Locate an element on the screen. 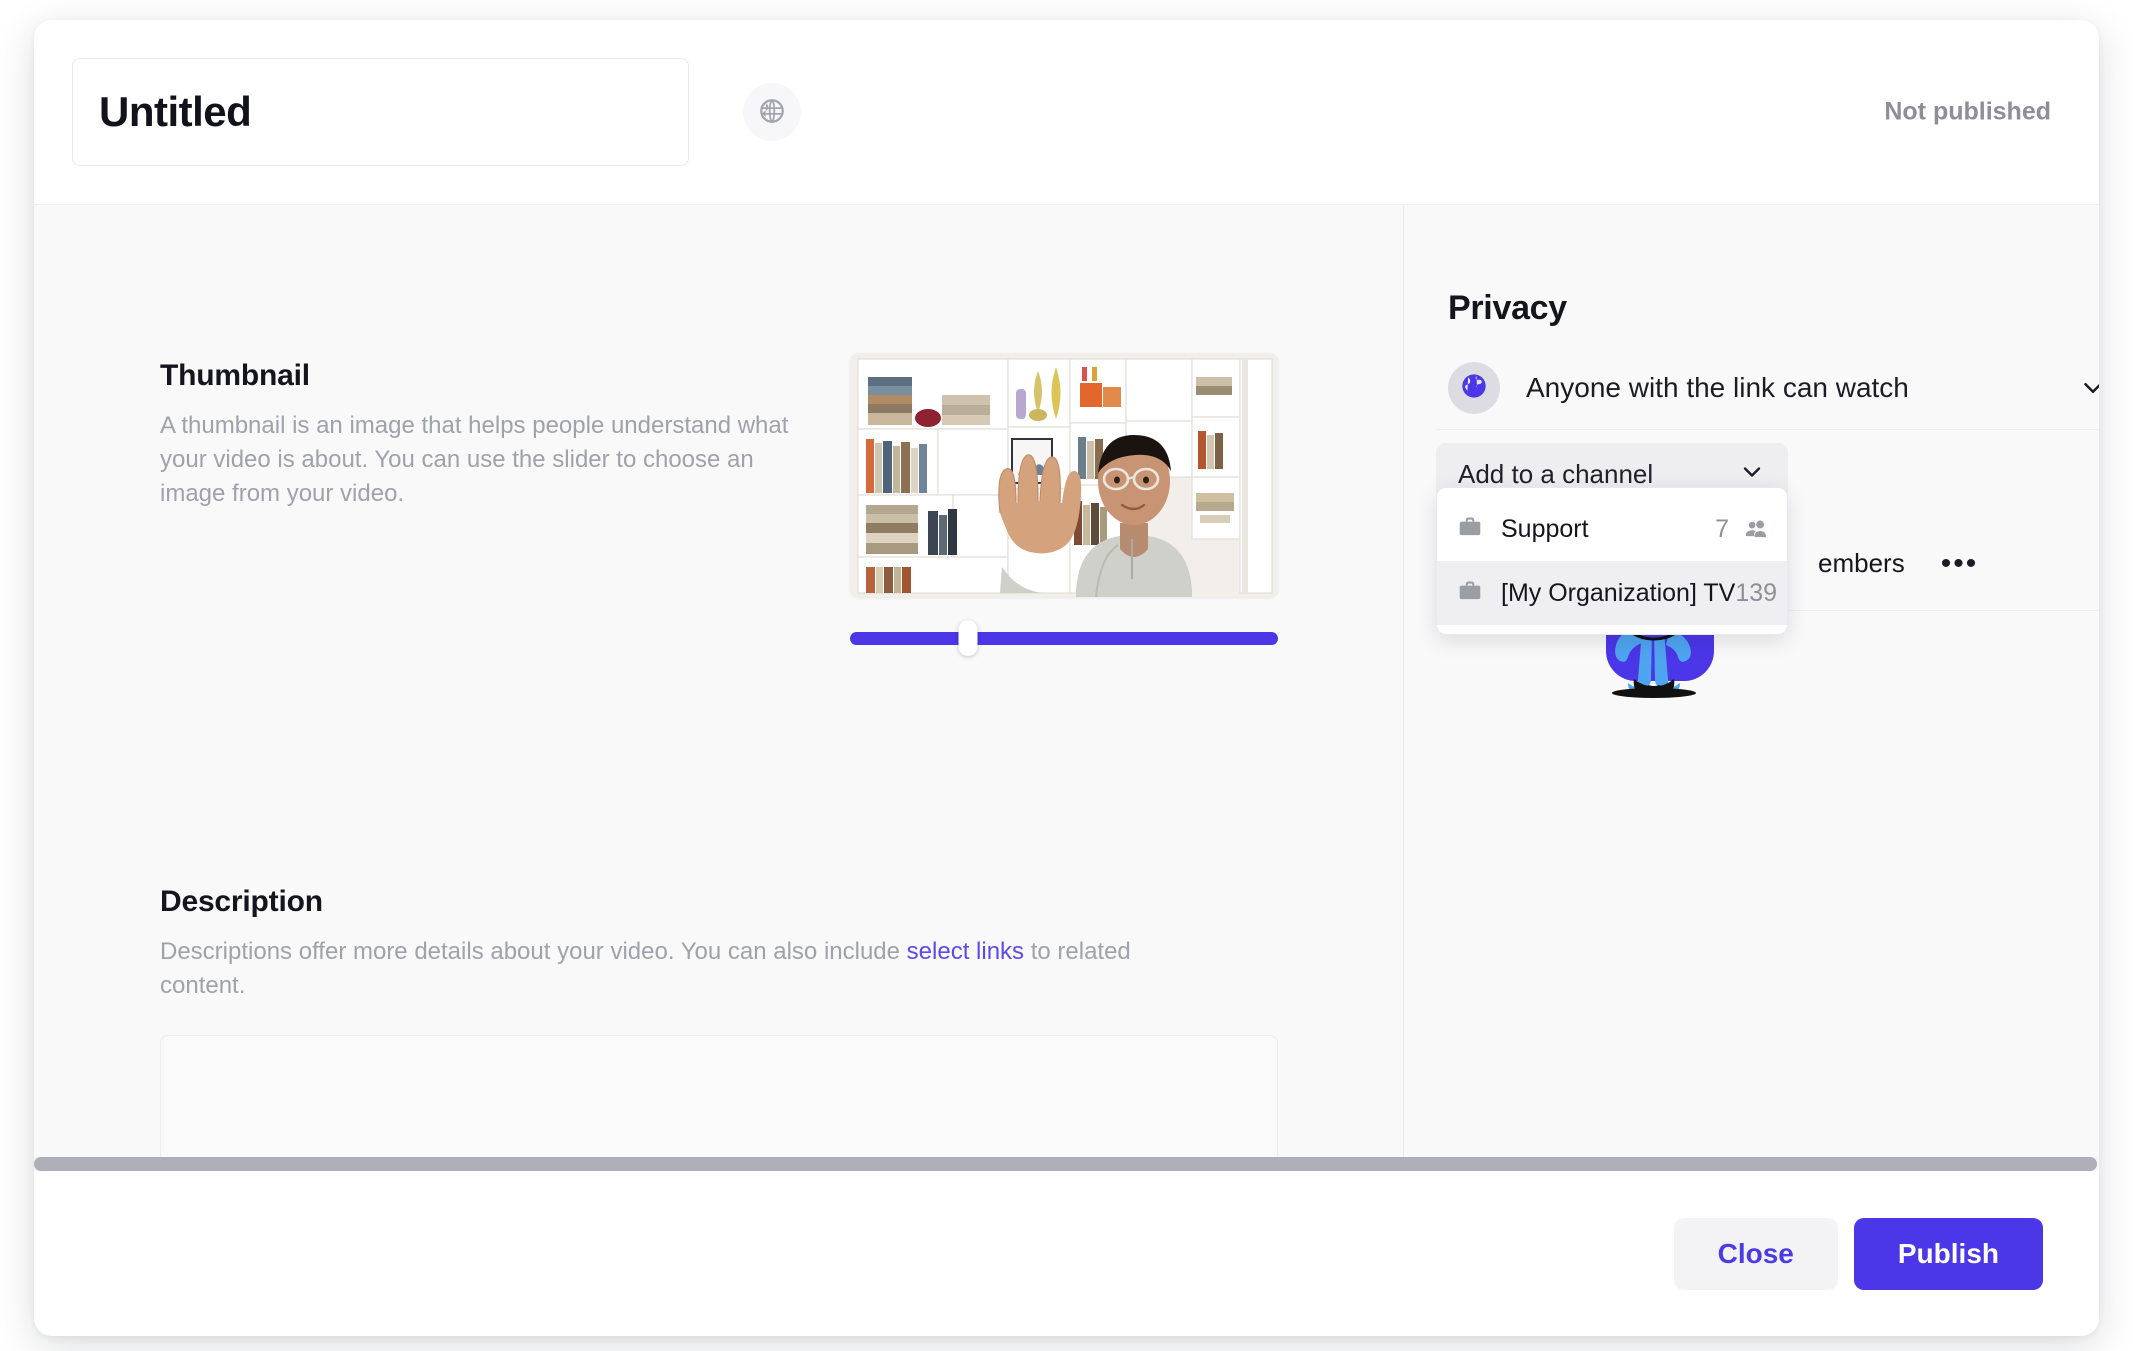 The image size is (2133, 1351). channel-dropdown-menu: Support 7 [My Organization] TV 139 is located at coordinates (1612, 561).